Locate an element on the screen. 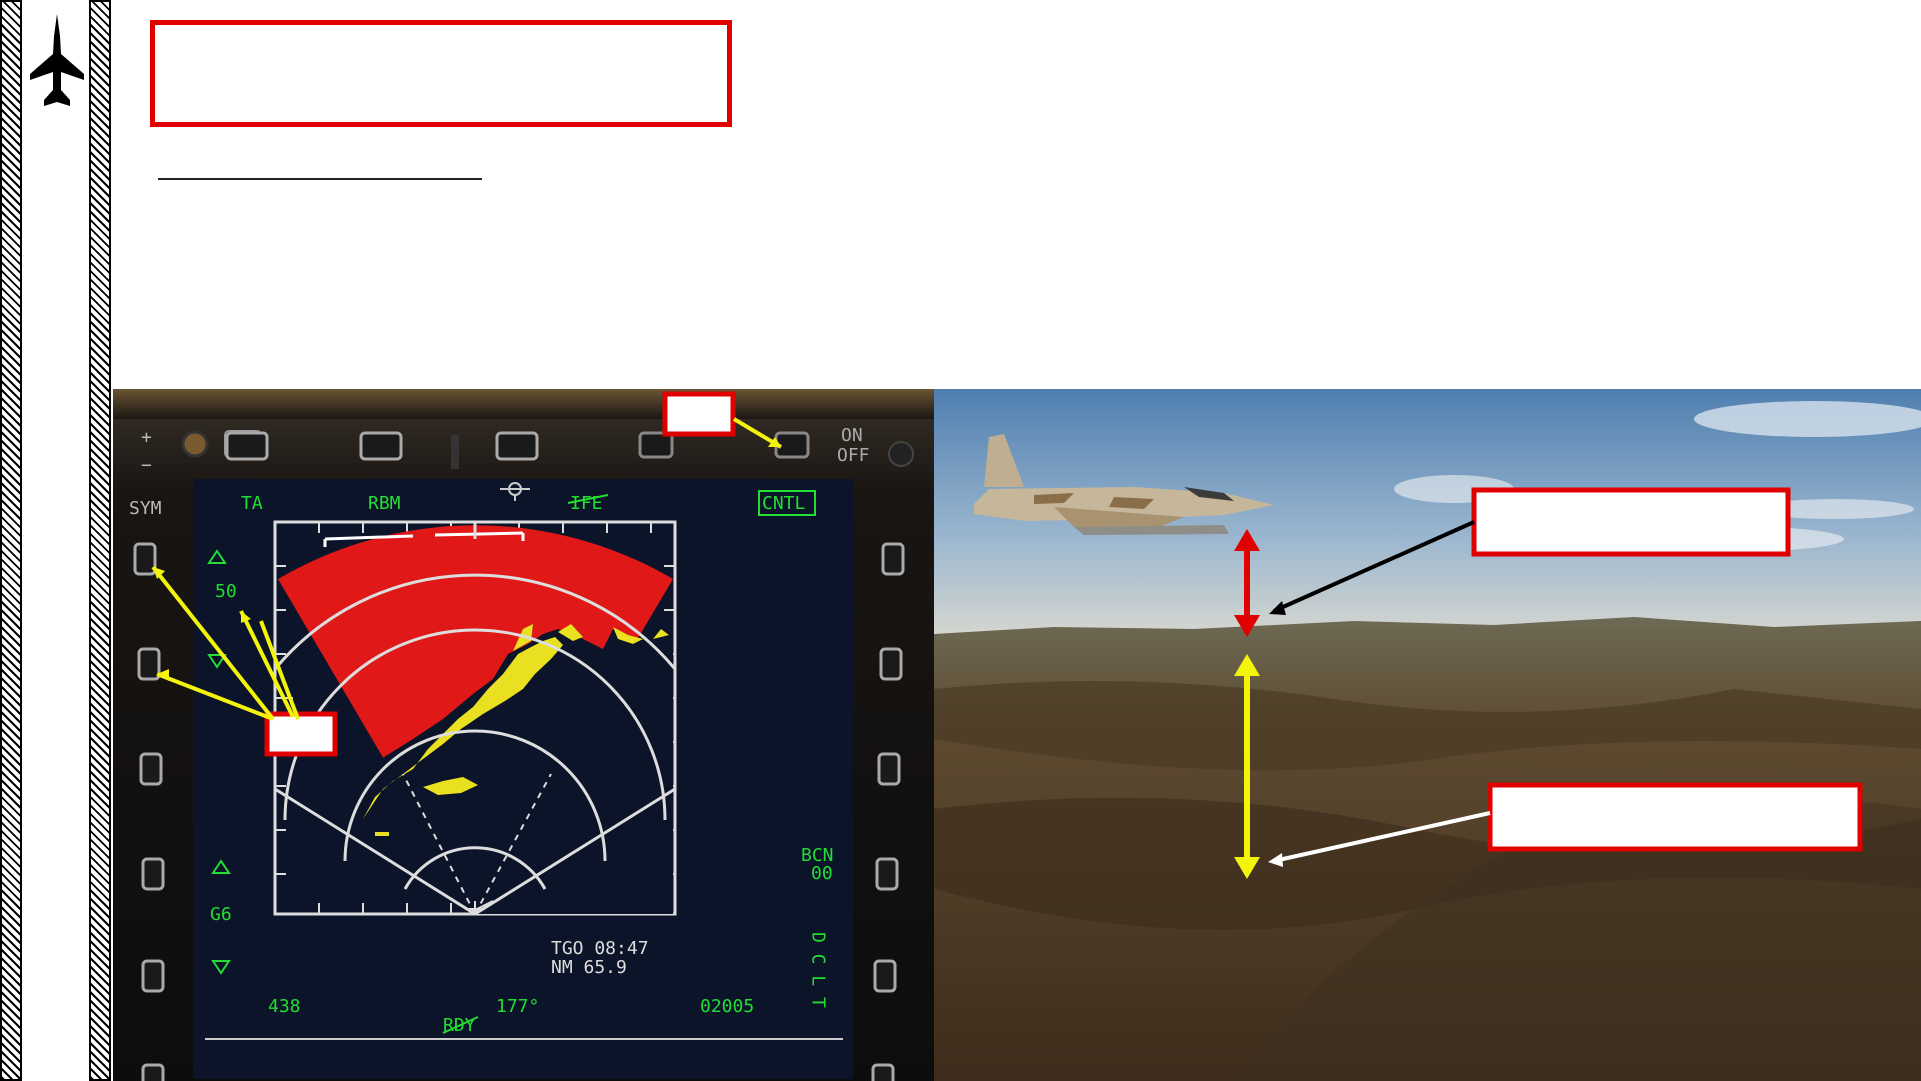  jet-silhouette-icon is located at coordinates (57, 60).